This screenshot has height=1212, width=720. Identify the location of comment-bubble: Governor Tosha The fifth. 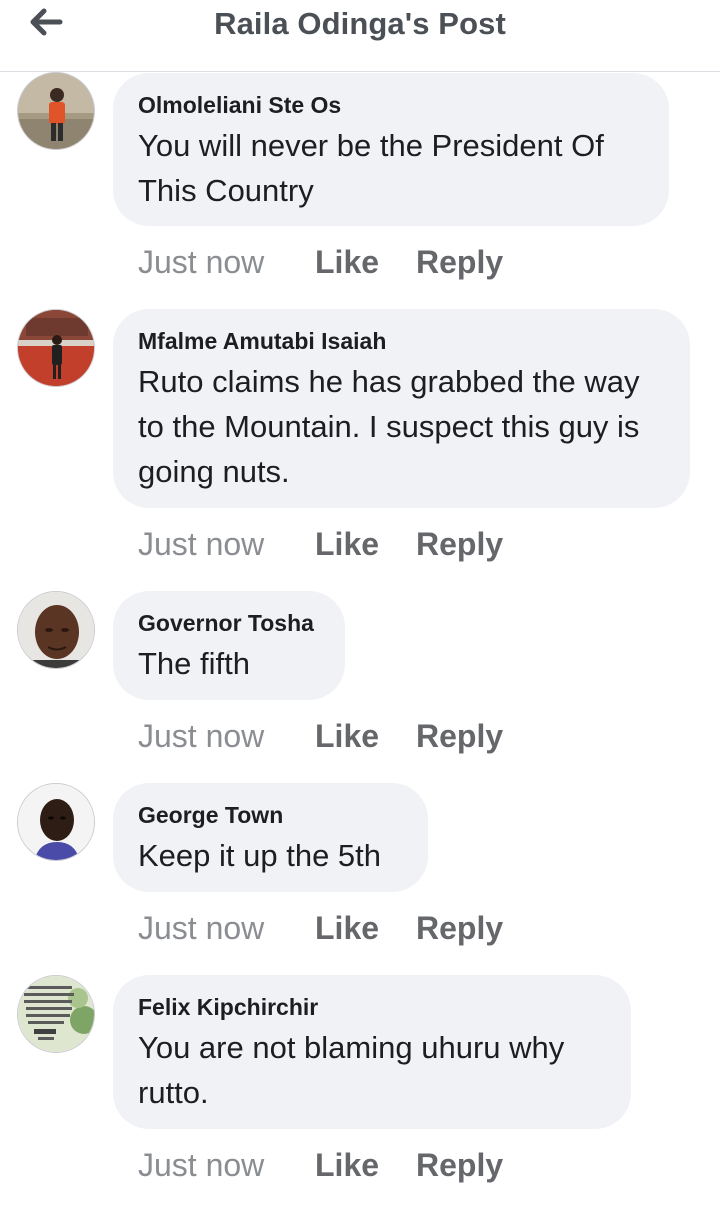
(229, 645).